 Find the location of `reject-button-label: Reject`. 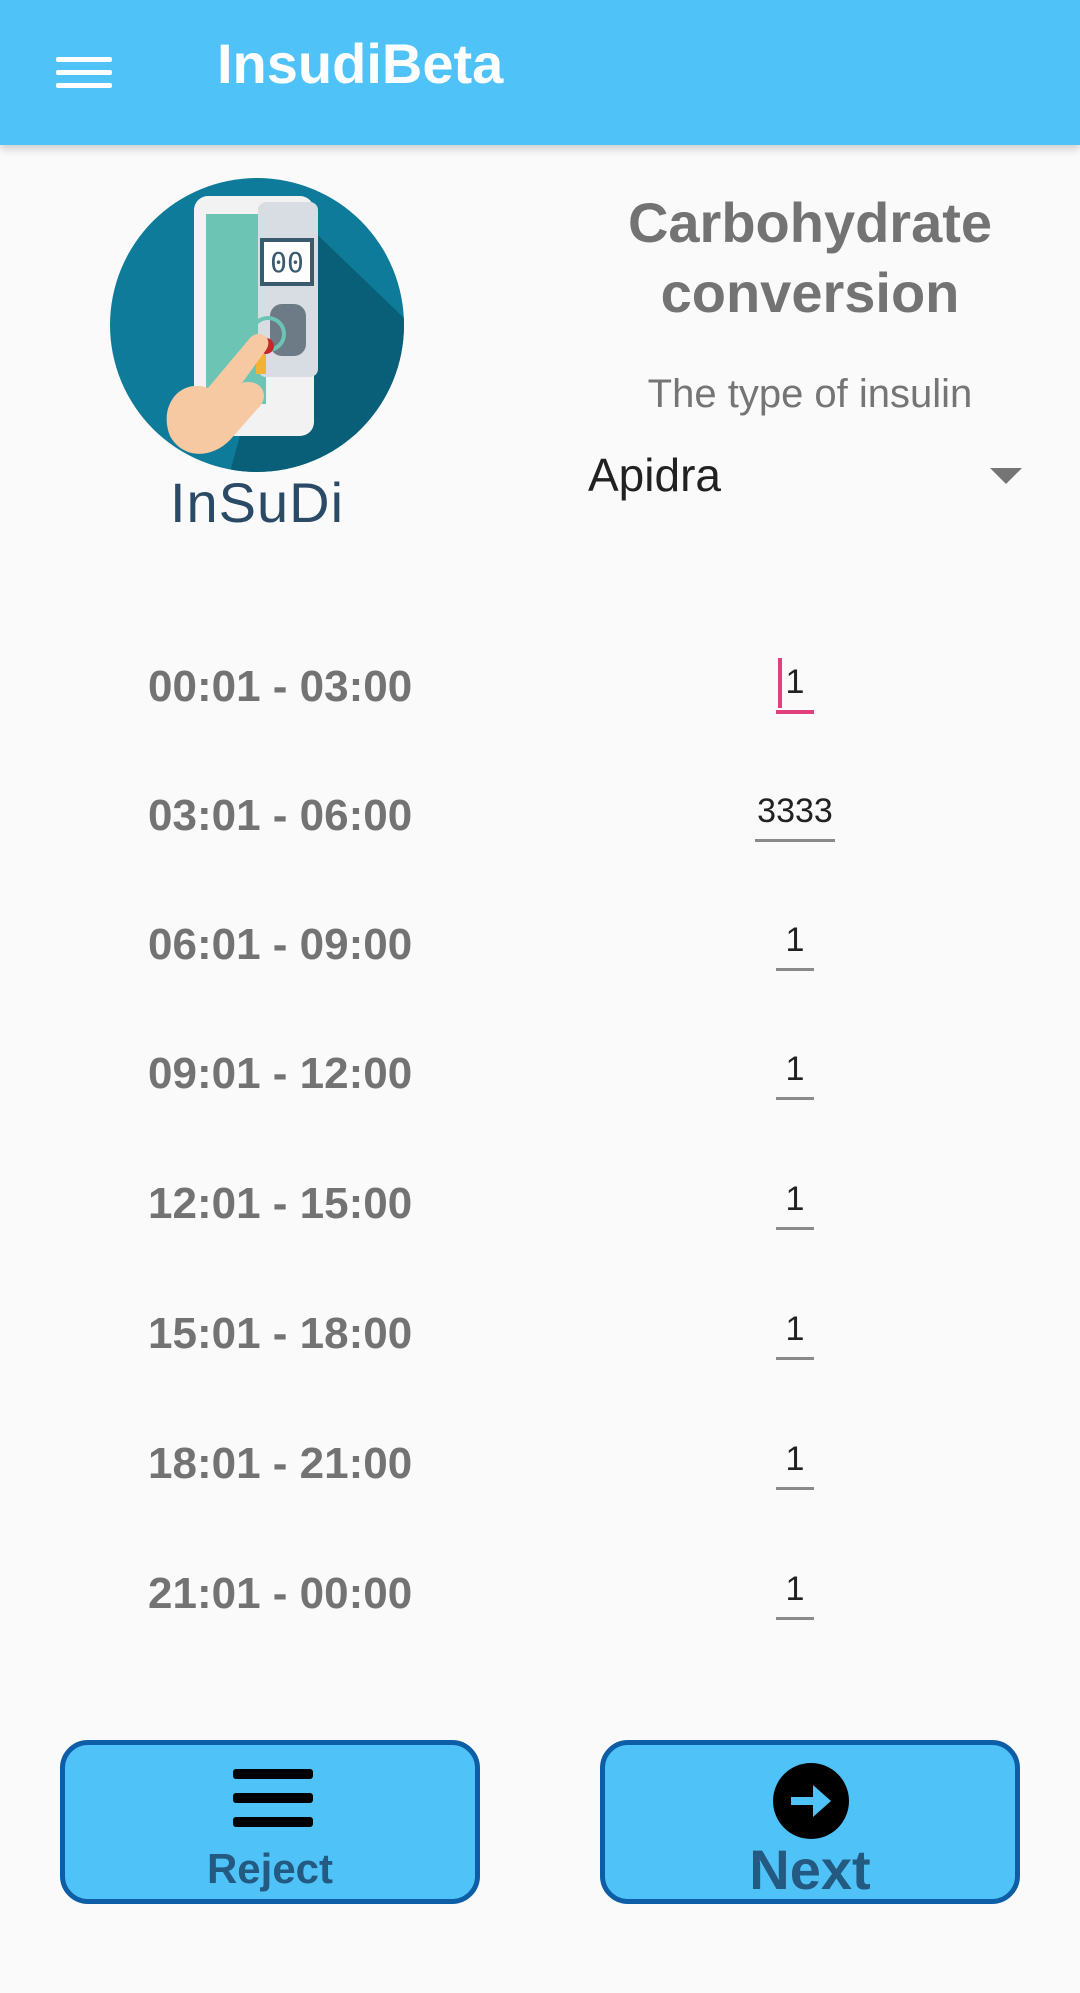

reject-button-label: Reject is located at coordinates (270, 1868).